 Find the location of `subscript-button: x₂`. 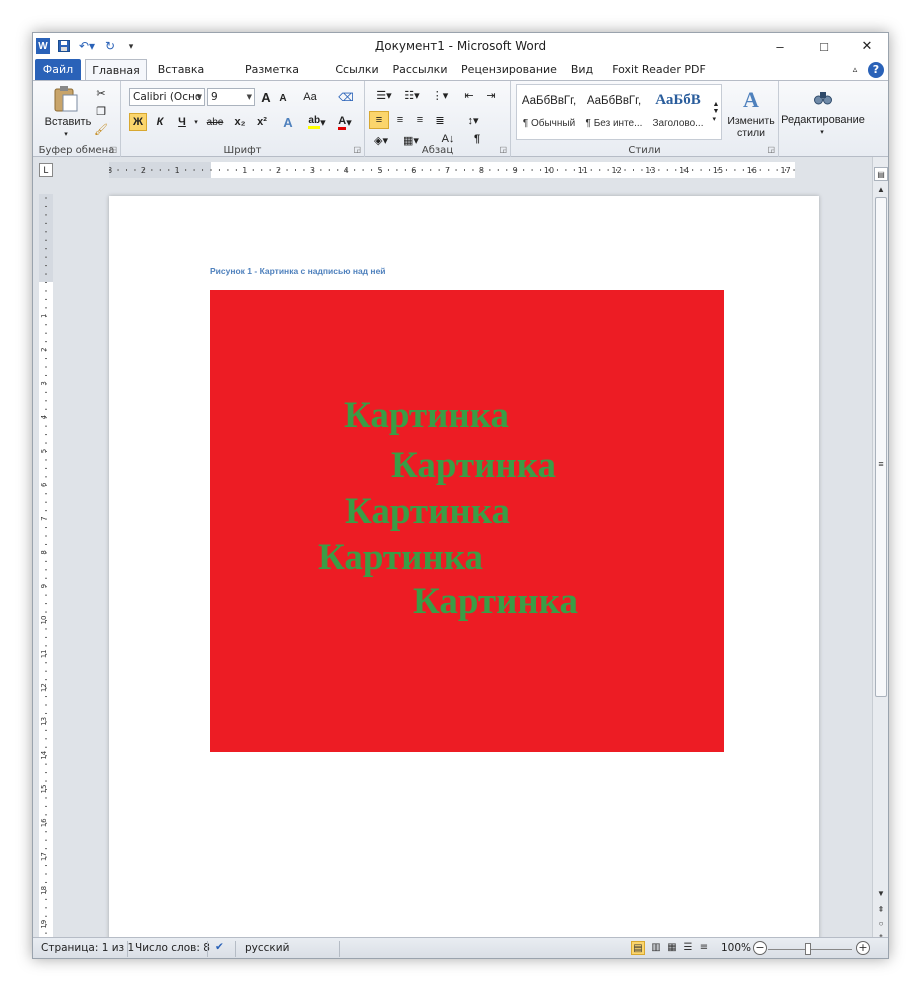

subscript-button: x₂ is located at coordinates (240, 122).